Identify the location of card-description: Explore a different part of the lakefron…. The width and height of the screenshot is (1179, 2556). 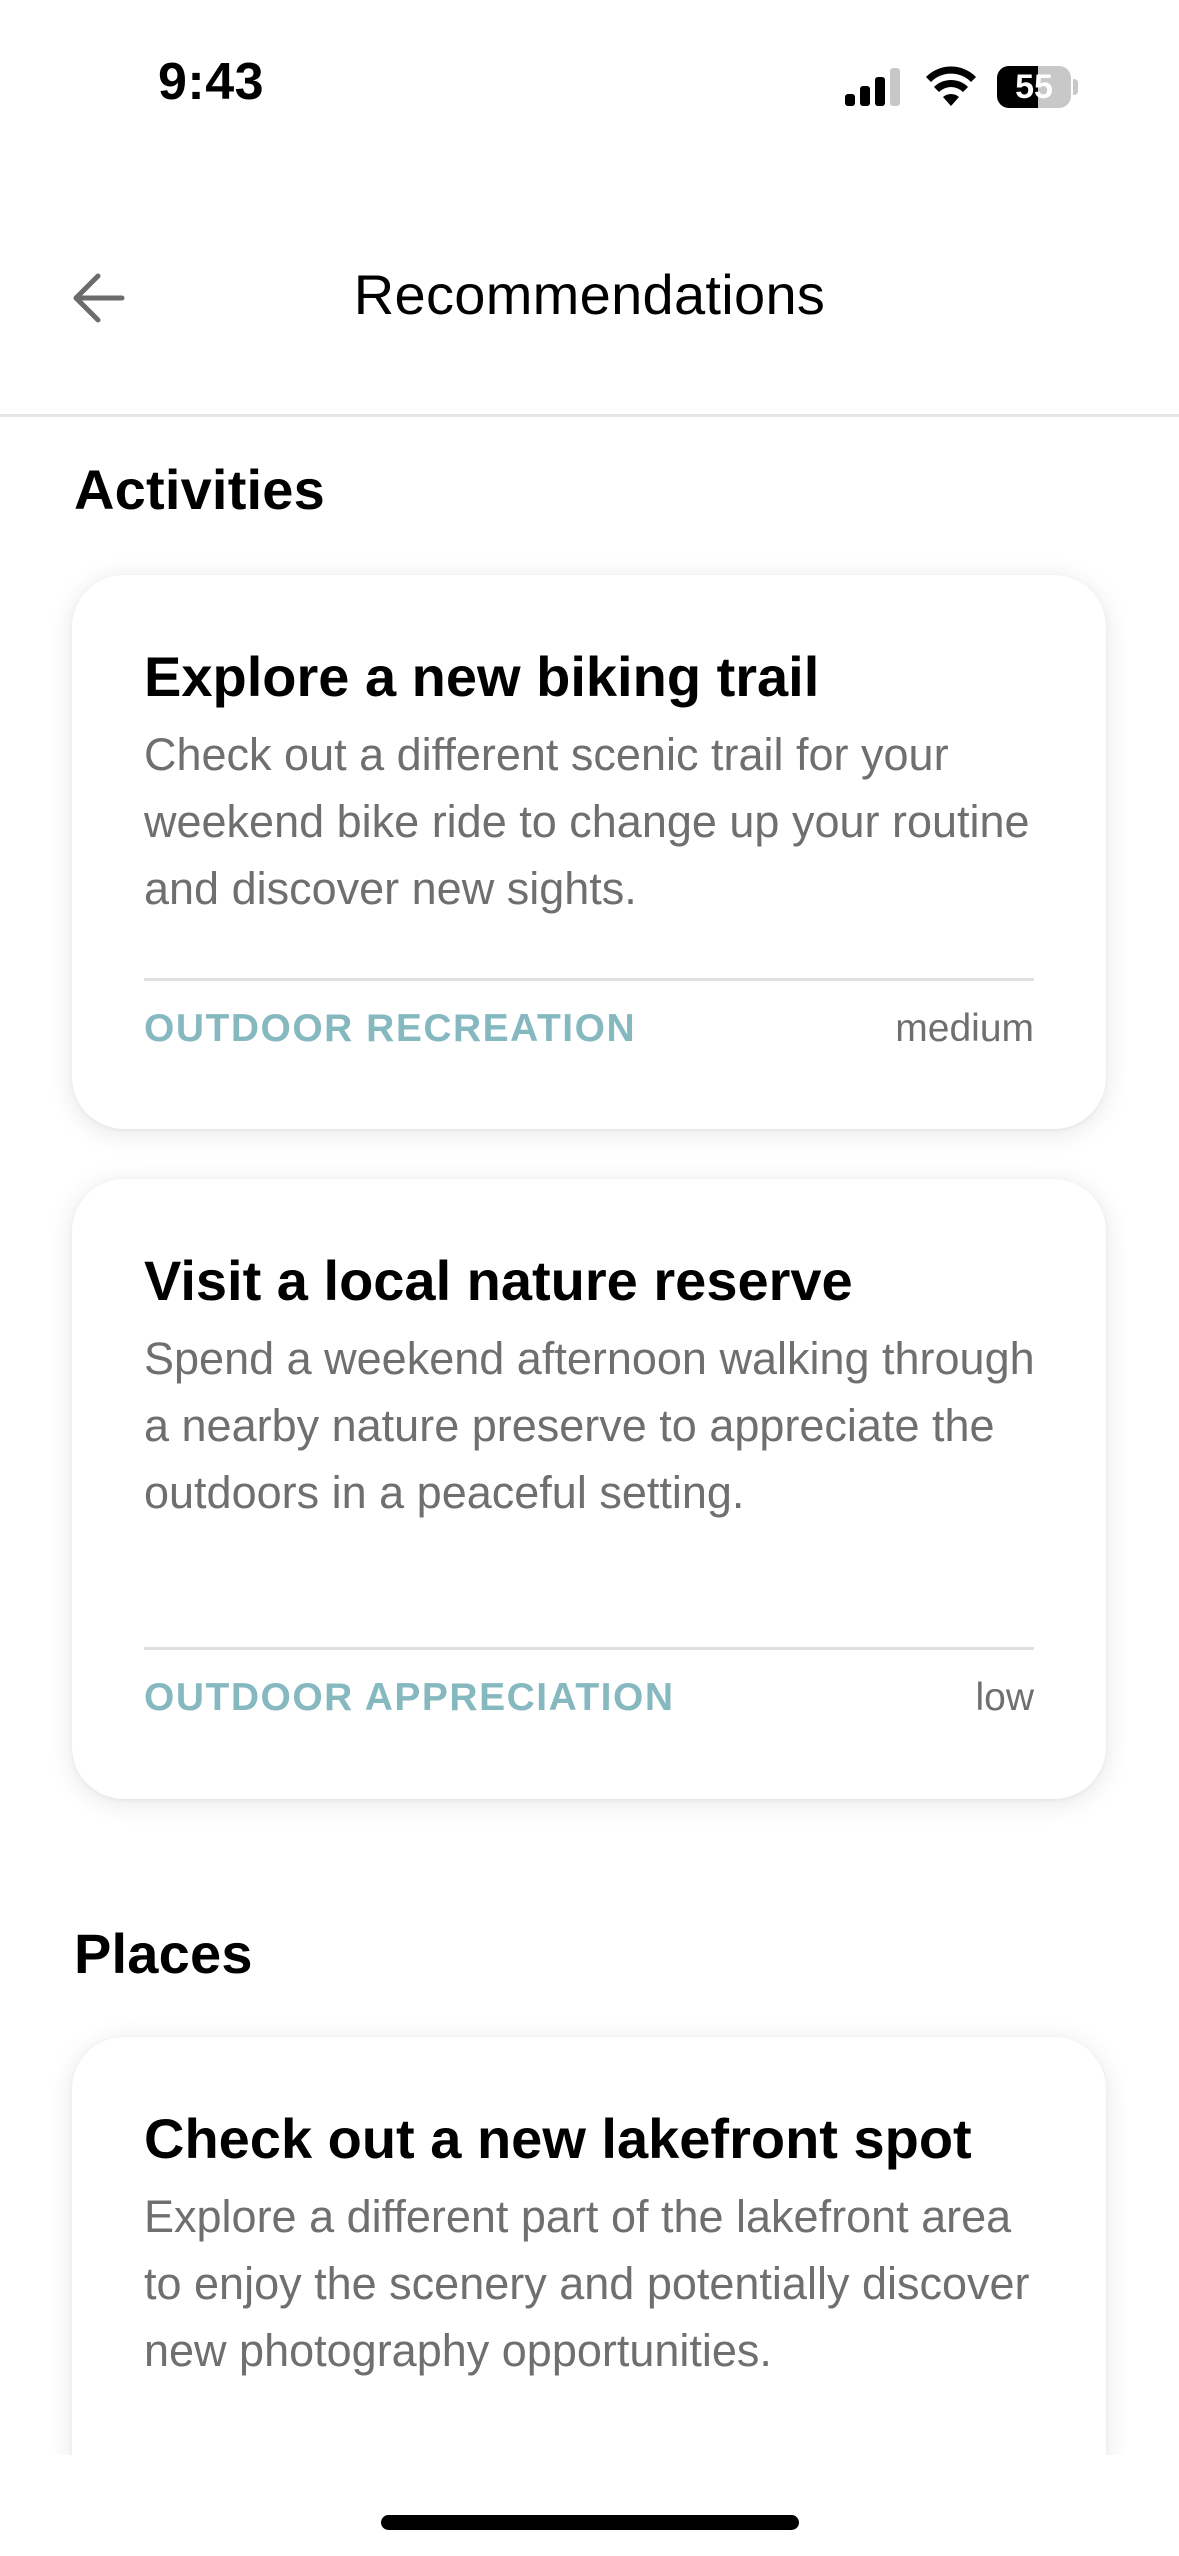
(587, 2283).